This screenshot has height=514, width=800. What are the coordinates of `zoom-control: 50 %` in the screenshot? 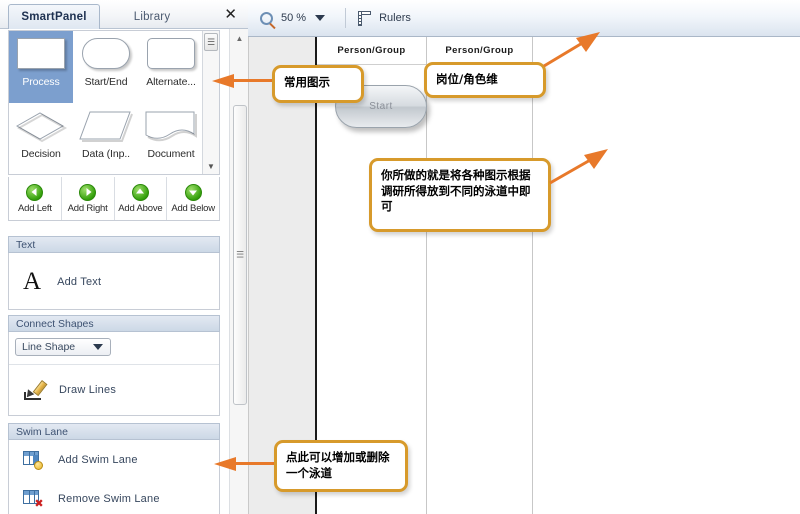 It's located at (293, 18).